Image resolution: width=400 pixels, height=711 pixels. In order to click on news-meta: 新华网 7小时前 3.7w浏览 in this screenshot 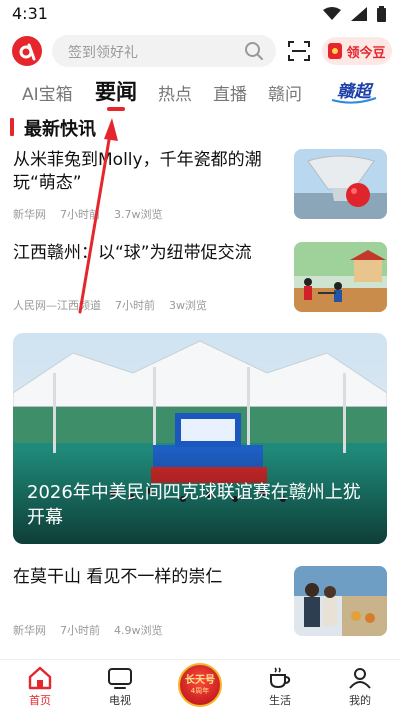, I will do `click(88, 214)`.